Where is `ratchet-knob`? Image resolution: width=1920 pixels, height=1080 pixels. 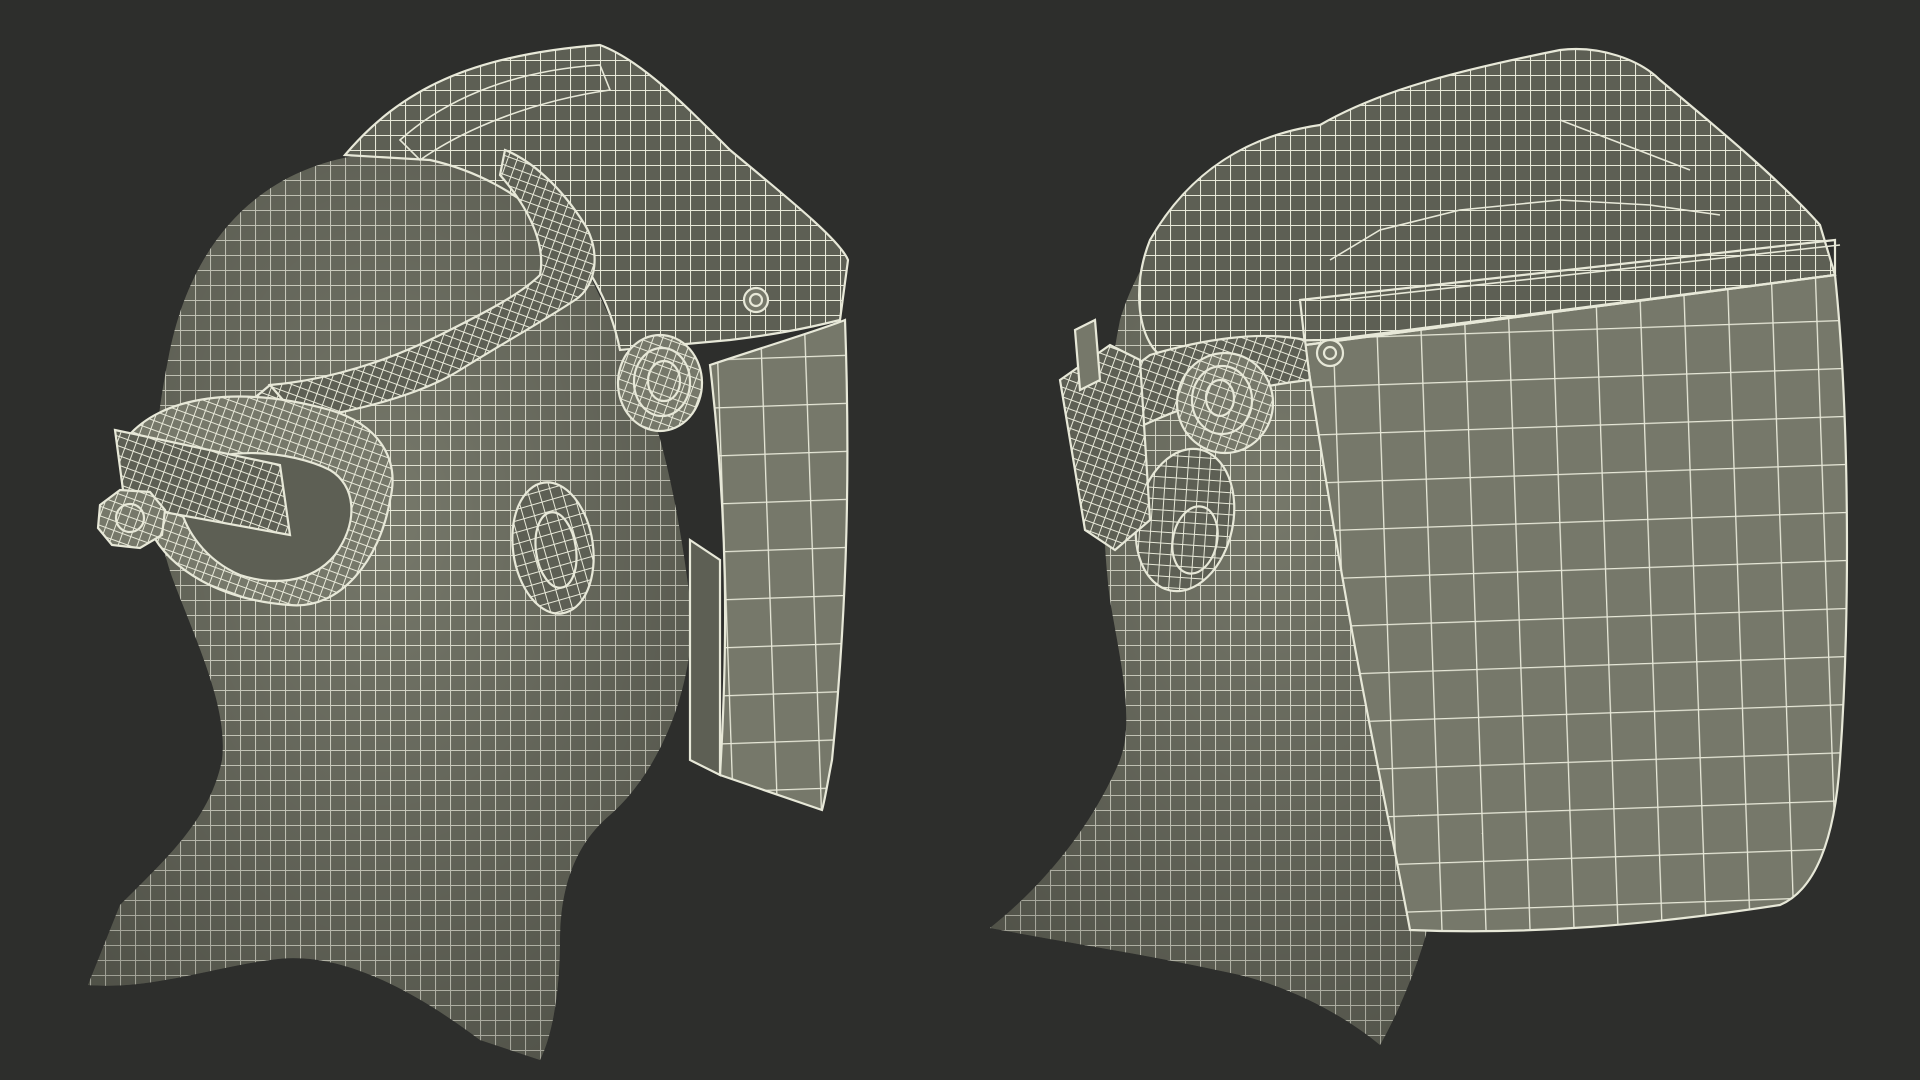
ratchet-knob is located at coordinates (131, 519).